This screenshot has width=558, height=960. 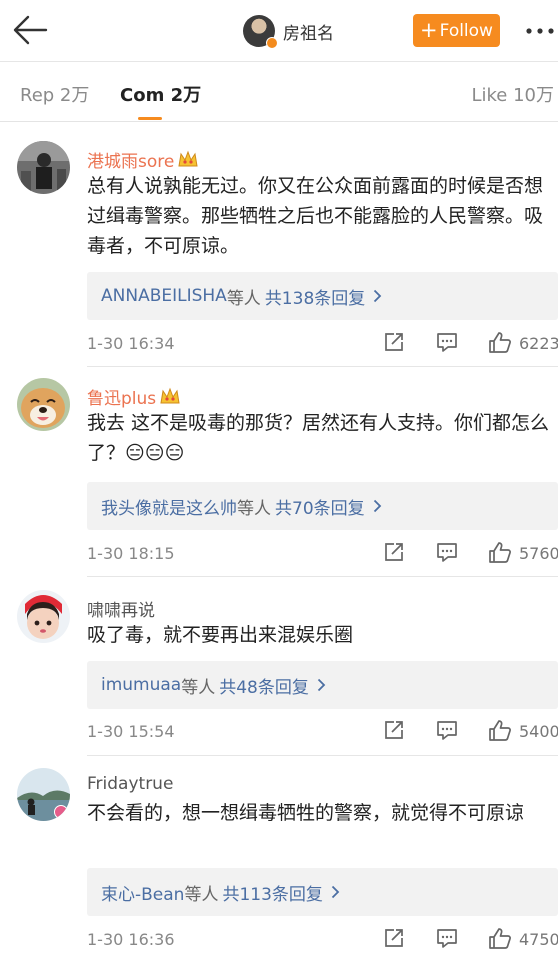 I want to click on comment-author: Fridaytrue, so click(x=130, y=784).